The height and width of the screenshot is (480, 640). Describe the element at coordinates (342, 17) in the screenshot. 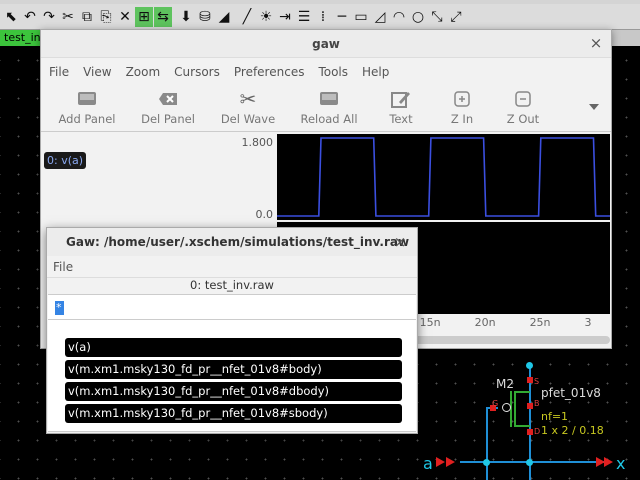

I see `wire-icon: ─` at that location.